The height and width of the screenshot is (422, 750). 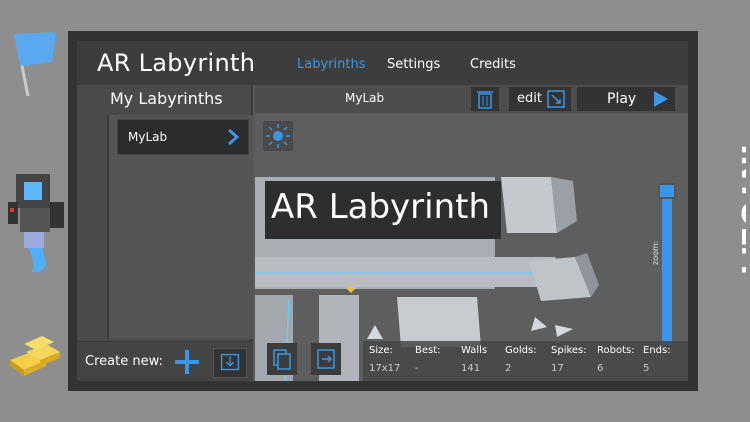 I want to click on brand-logo: INTOLM, so click(x=740, y=209).